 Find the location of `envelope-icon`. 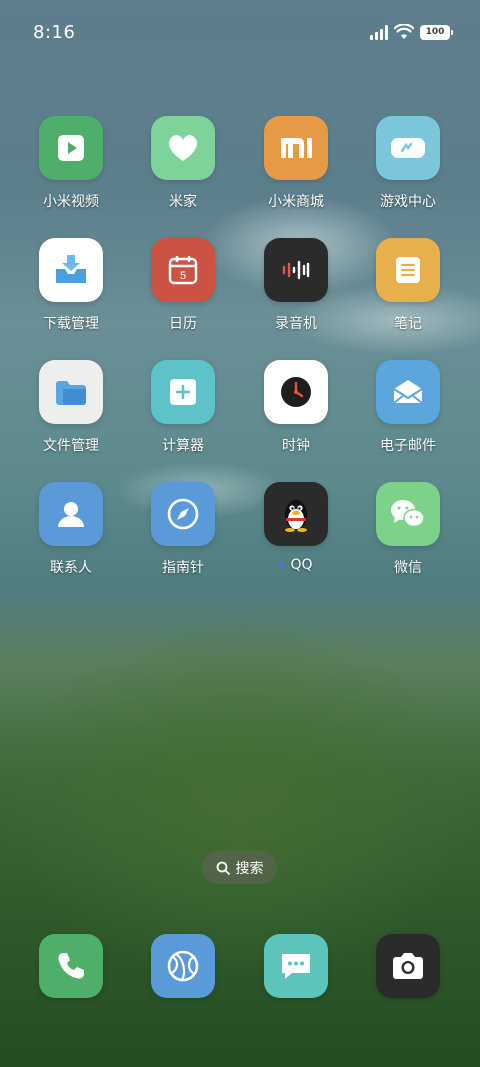

envelope-icon is located at coordinates (408, 392).